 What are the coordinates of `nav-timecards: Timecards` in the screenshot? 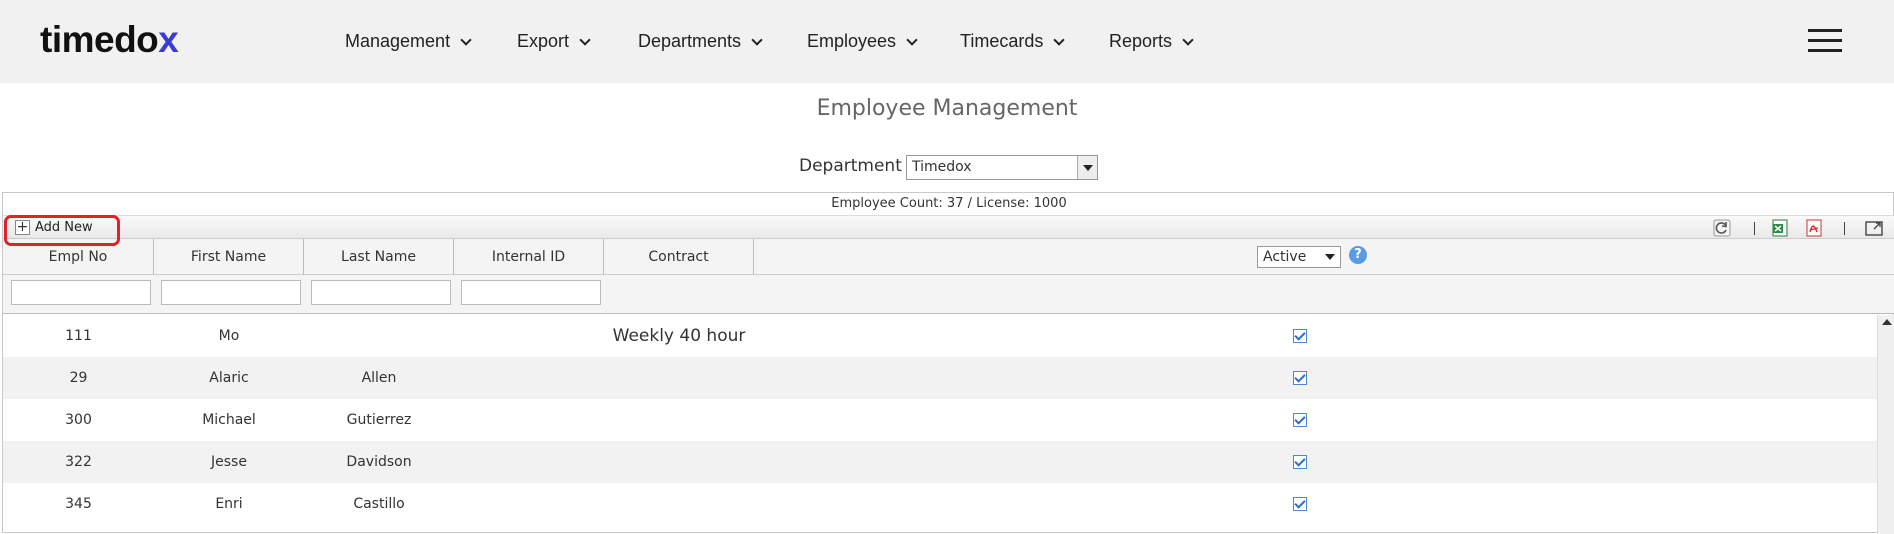 It's located at (1013, 41).